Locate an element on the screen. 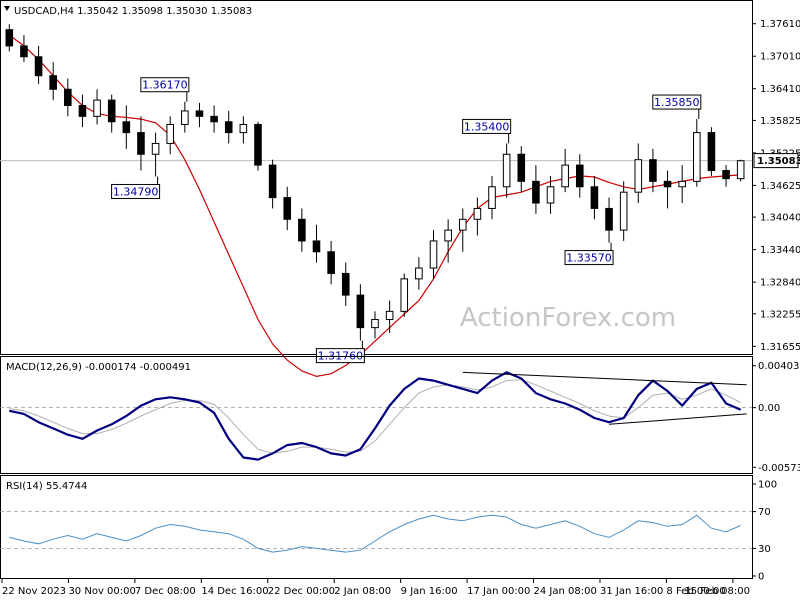 This screenshot has width=800, height=604. price-tick-label: 1.32840 is located at coordinates (780, 283).